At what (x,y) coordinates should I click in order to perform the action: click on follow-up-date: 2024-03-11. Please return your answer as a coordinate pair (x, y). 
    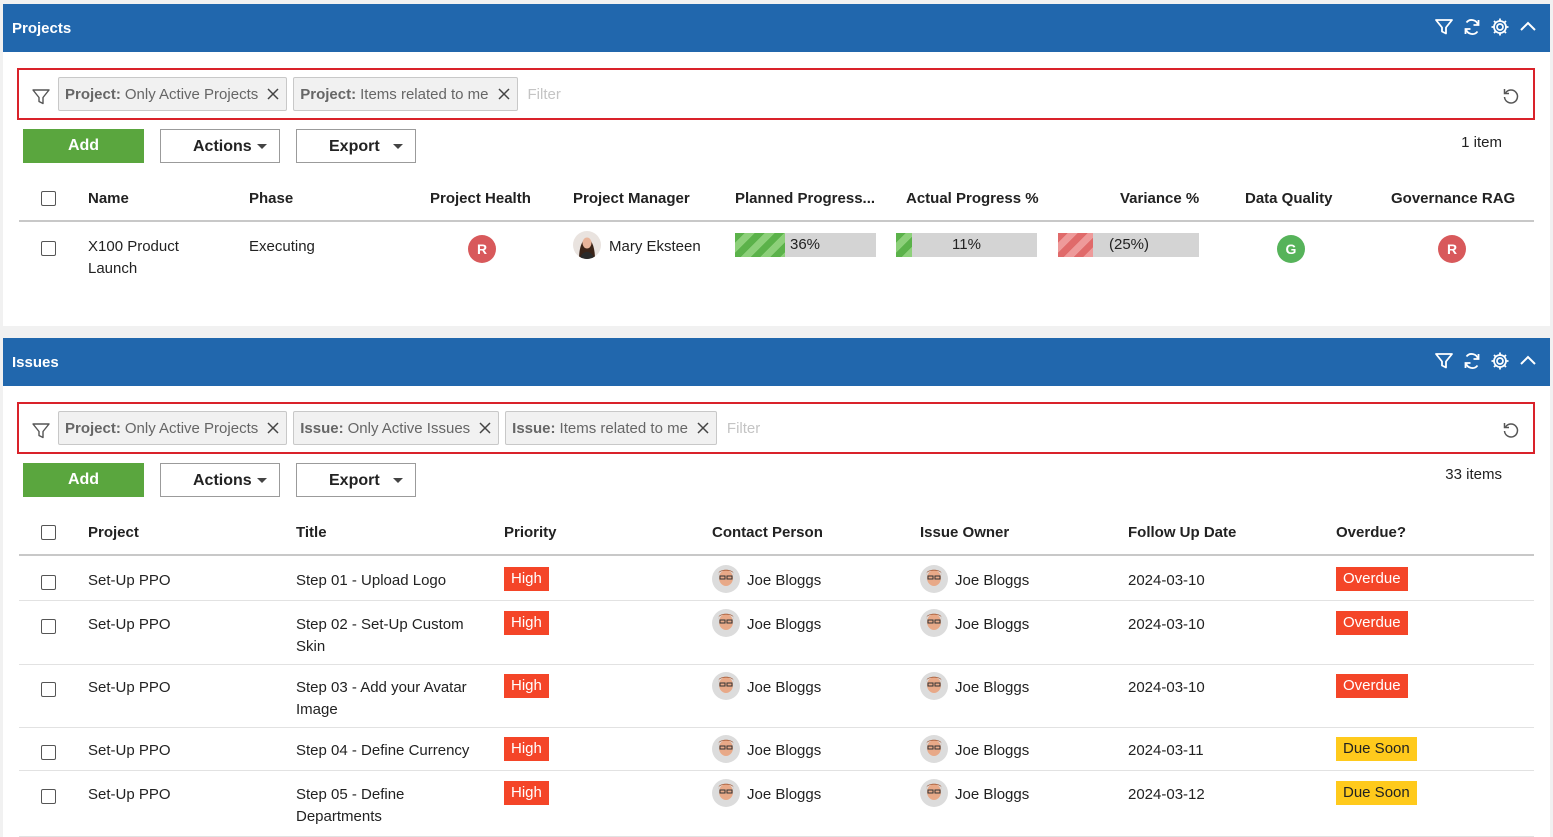
    Looking at the image, I should click on (1166, 750).